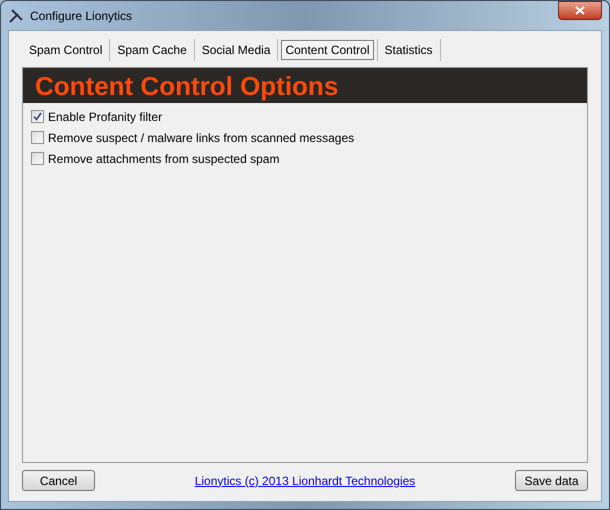 The image size is (610, 510). I want to click on tab: Spam Control, so click(65, 50).